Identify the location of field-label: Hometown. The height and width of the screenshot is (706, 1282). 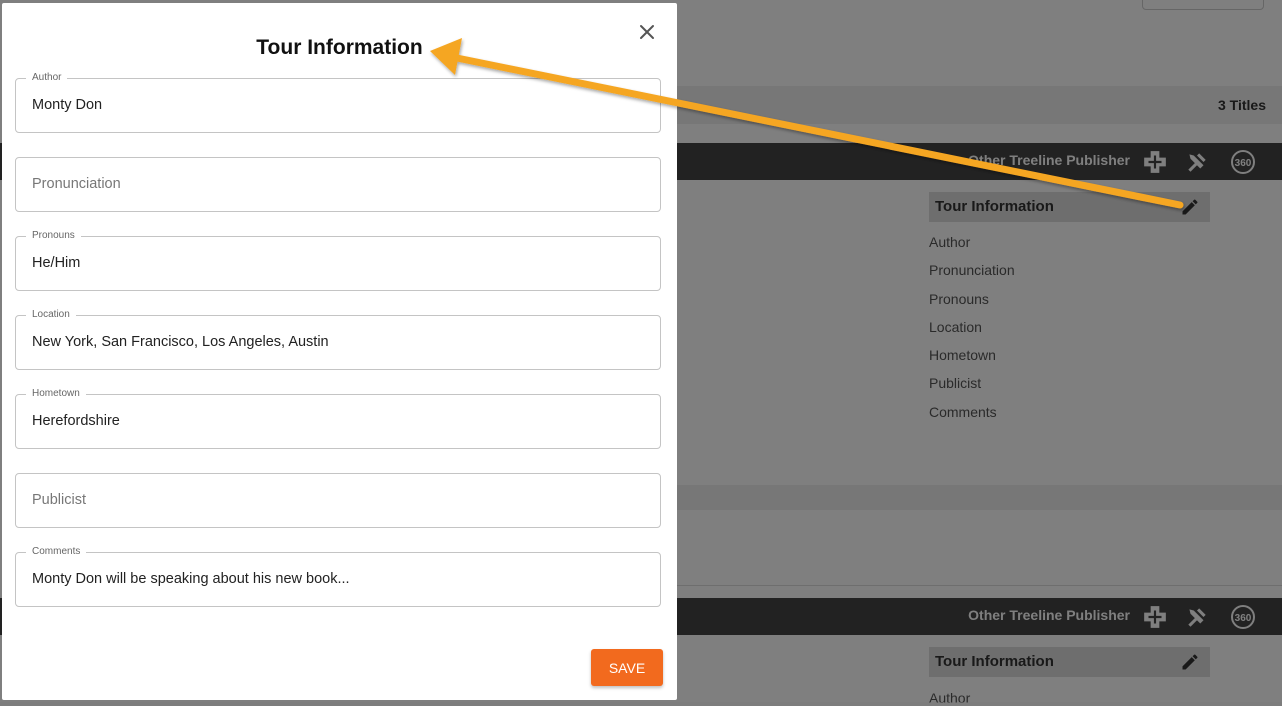
(56, 394).